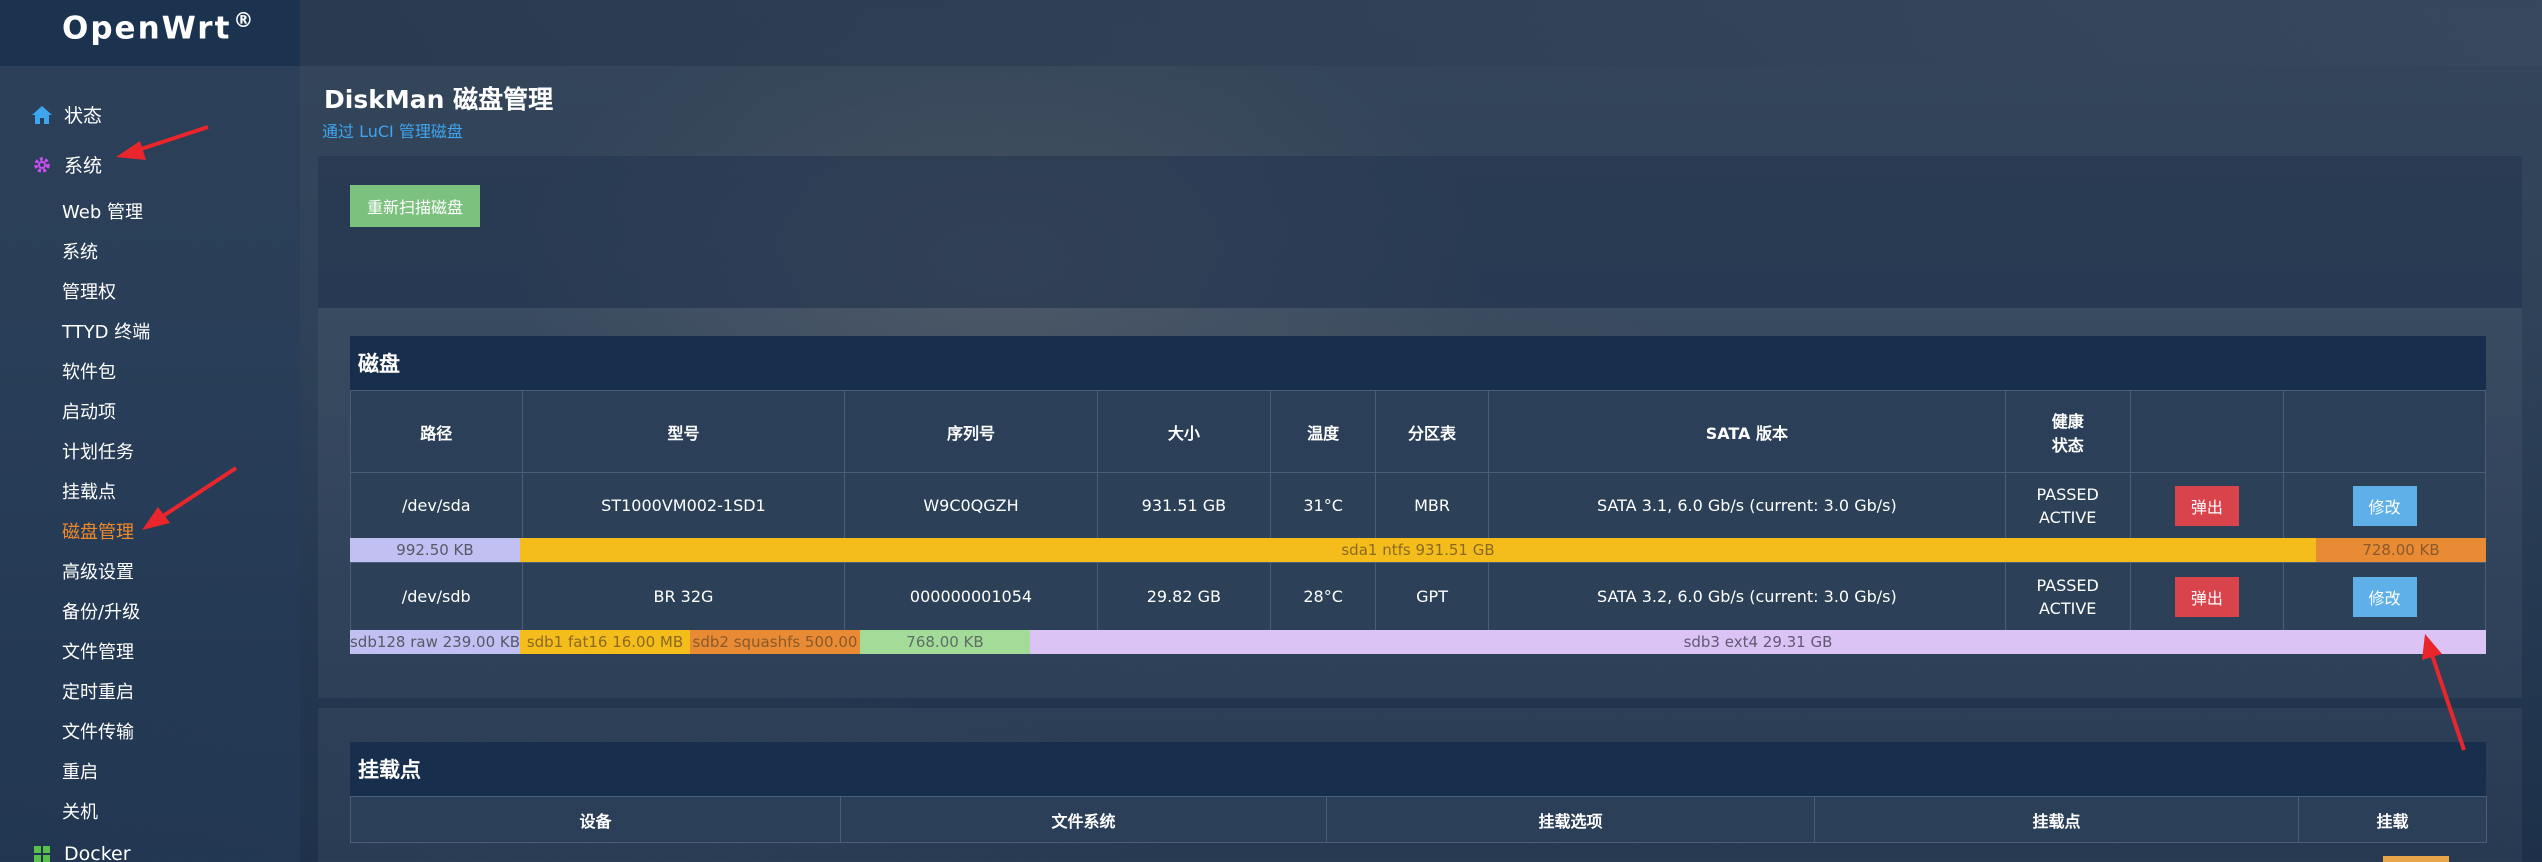 The image size is (2542, 862). What do you see at coordinates (436, 431) in the screenshot?
I see `col-path: 路径` at bounding box center [436, 431].